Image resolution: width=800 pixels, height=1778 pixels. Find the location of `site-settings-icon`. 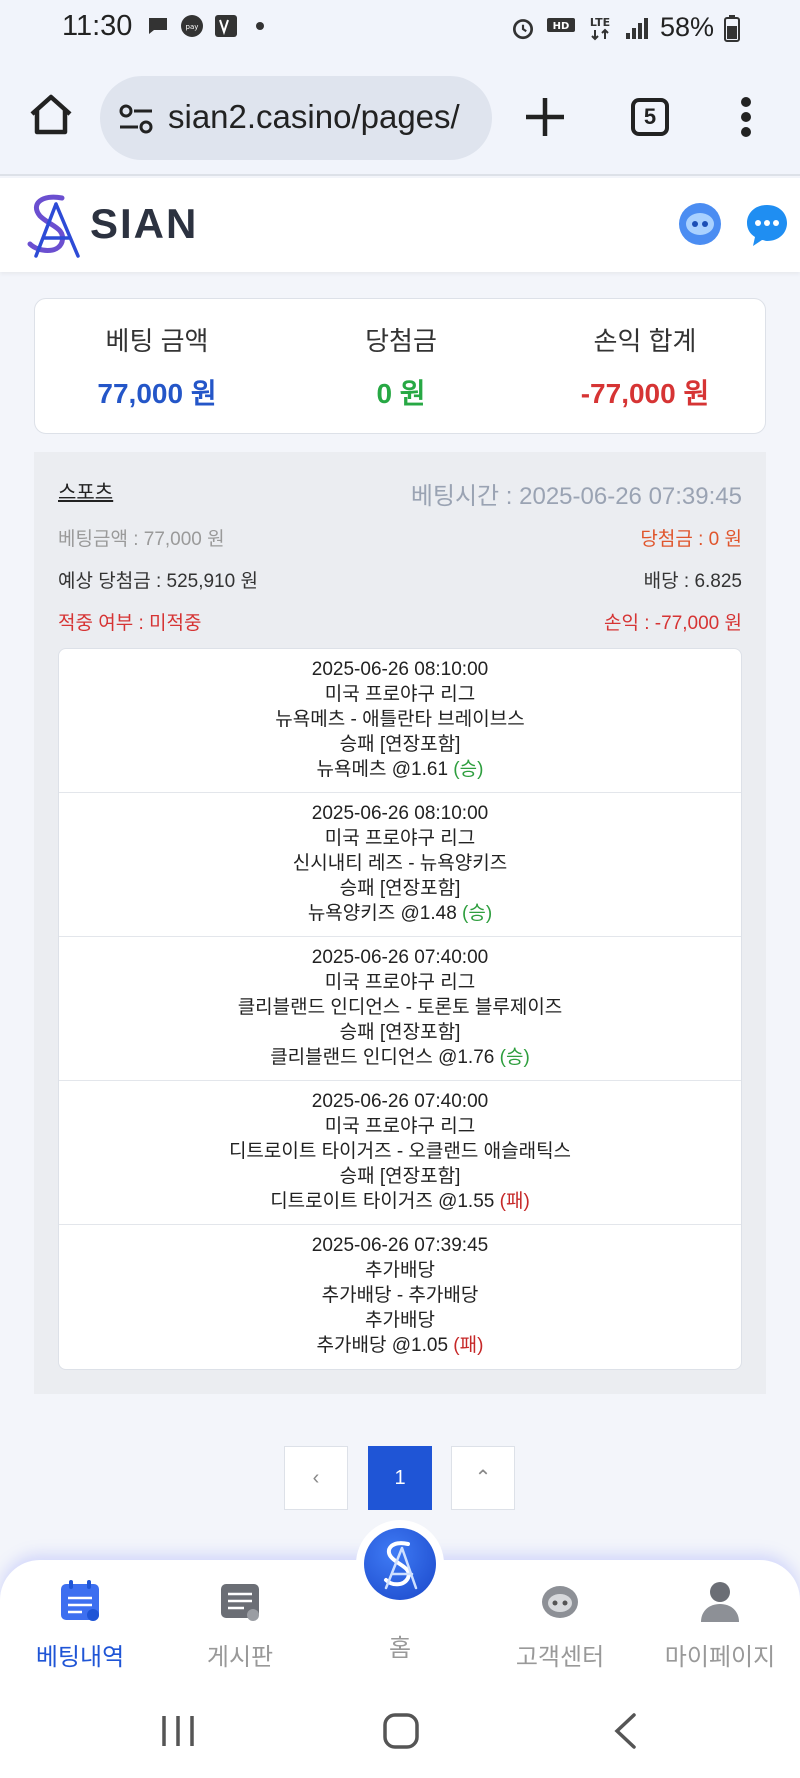

site-settings-icon is located at coordinates (136, 119).